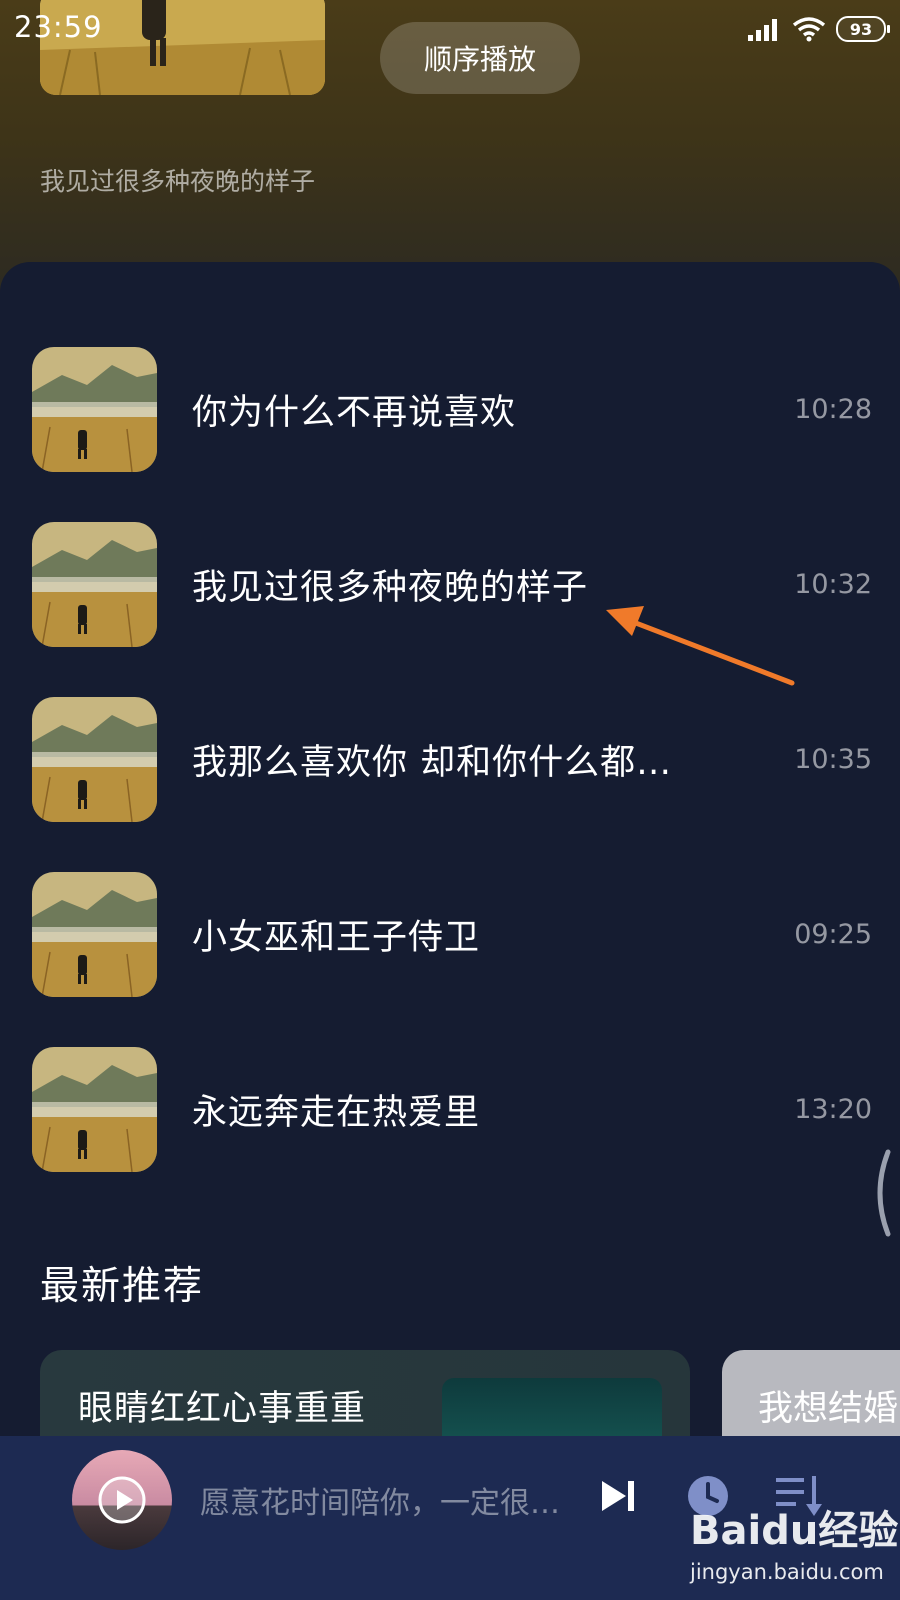 The height and width of the screenshot is (1600, 900). I want to click on section-title-recommend: 最新推荐, so click(122, 1286).